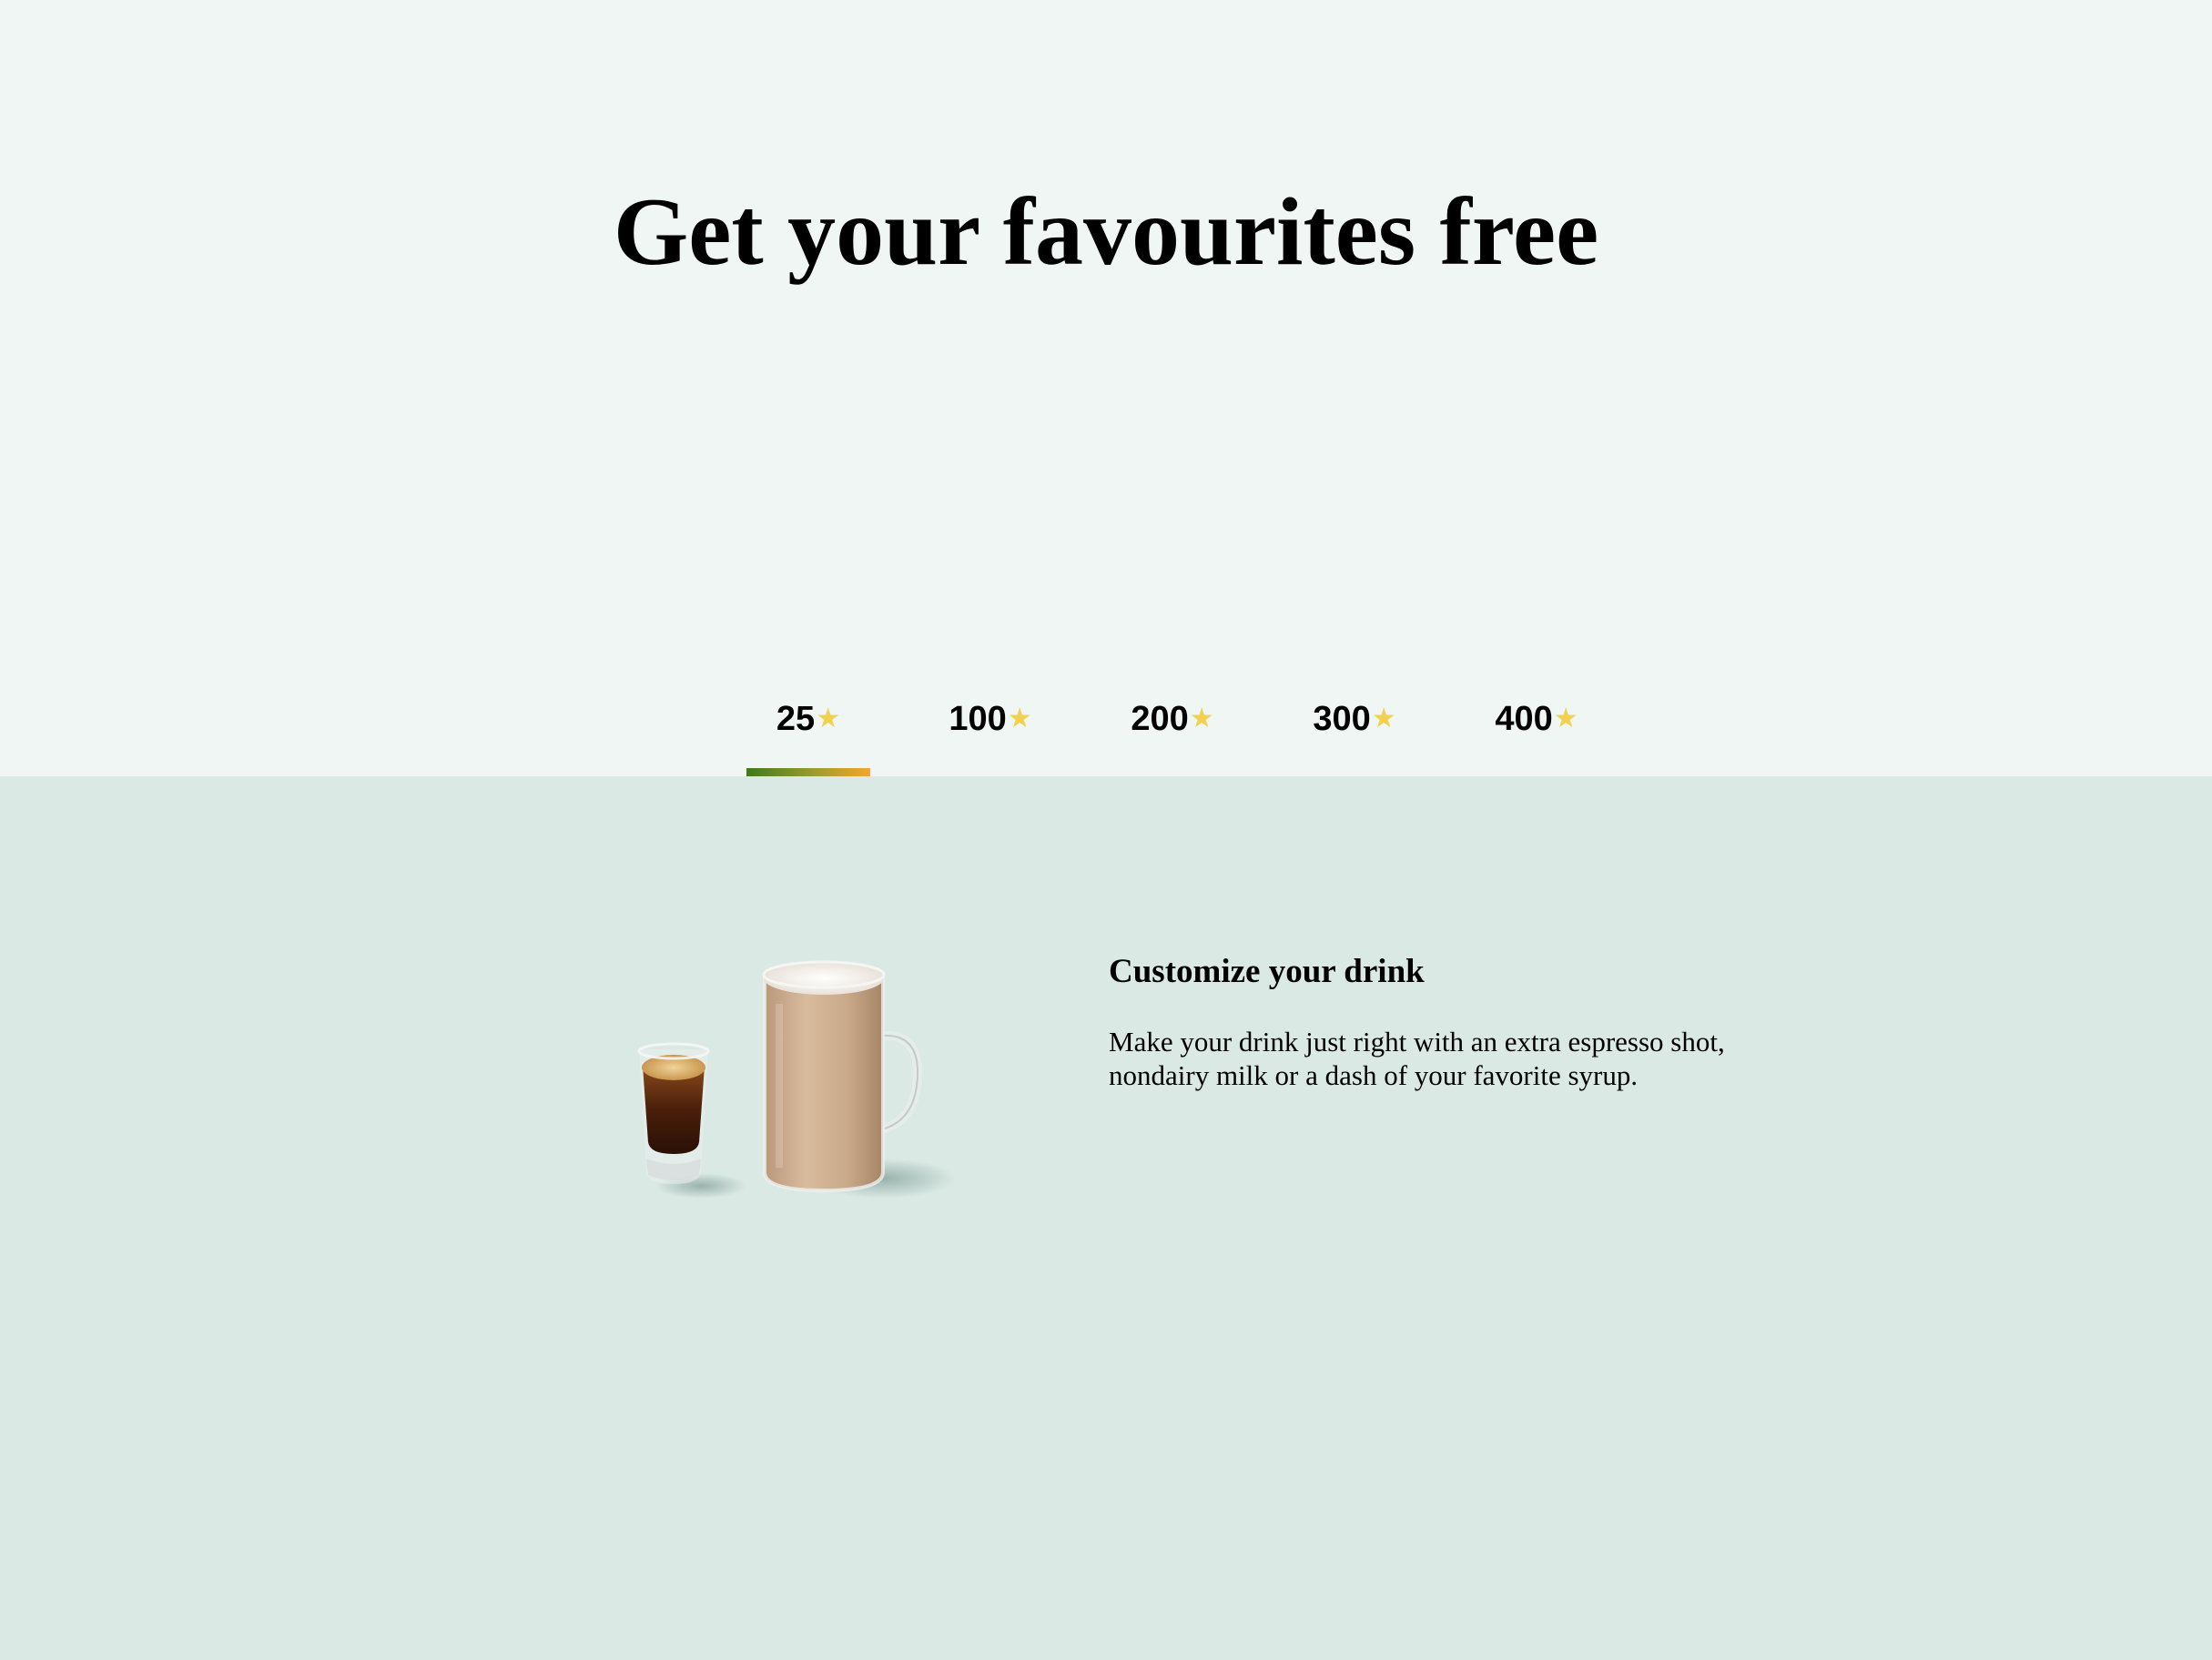 The image size is (2212, 1660). I want to click on tab-300-stars: 300 ★, so click(1354, 734).